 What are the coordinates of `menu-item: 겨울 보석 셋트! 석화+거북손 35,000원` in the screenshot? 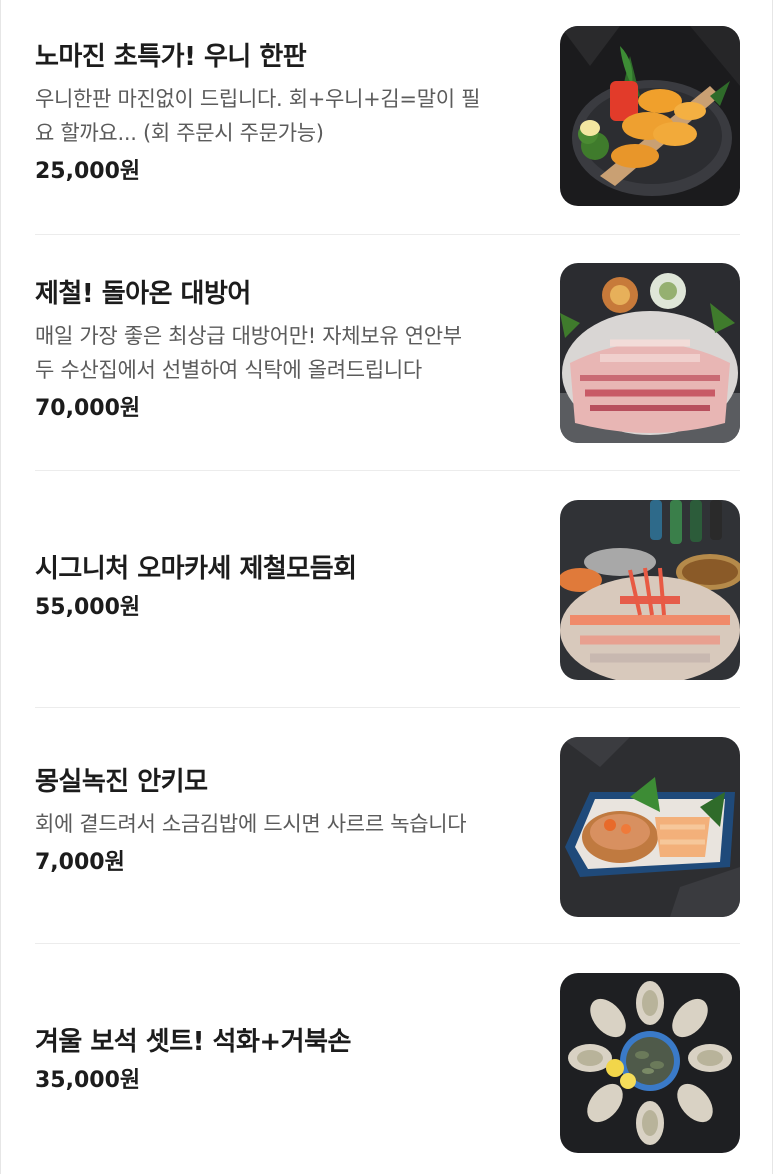 It's located at (387, 1063).